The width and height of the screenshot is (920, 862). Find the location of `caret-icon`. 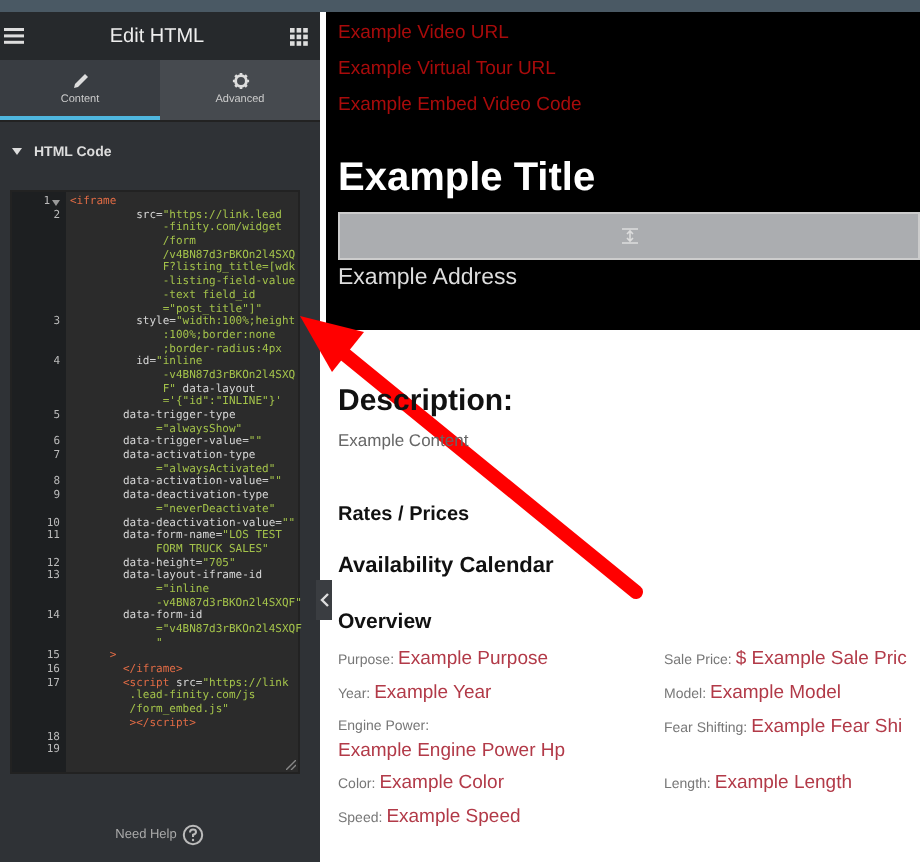

caret-icon is located at coordinates (17, 152).